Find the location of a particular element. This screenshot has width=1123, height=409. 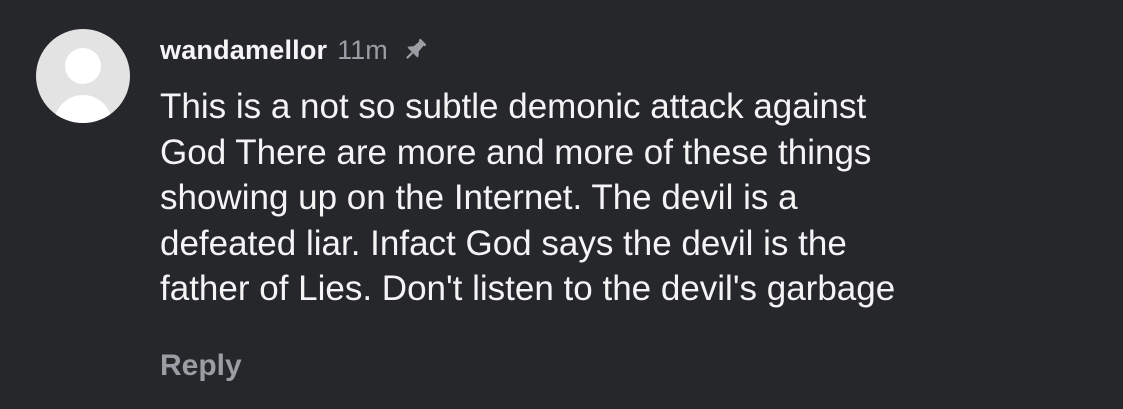

comment-header: wandamellor 11m is located at coordinates (295, 50).